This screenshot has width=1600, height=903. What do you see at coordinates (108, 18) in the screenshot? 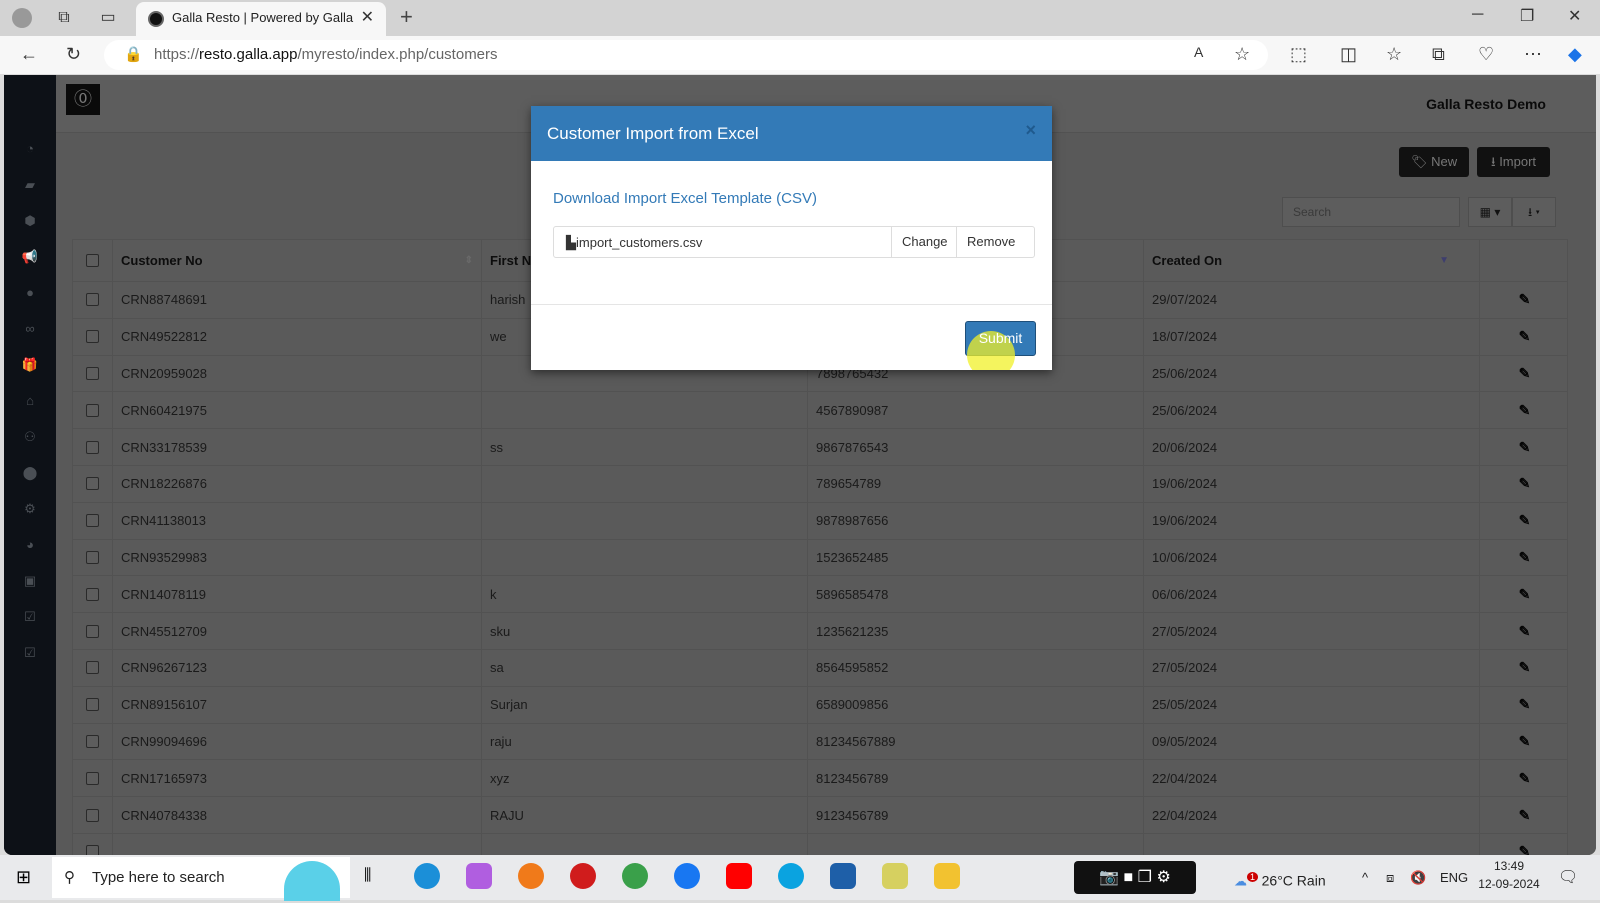
I see `tab-actions-icon: ▭` at bounding box center [108, 18].